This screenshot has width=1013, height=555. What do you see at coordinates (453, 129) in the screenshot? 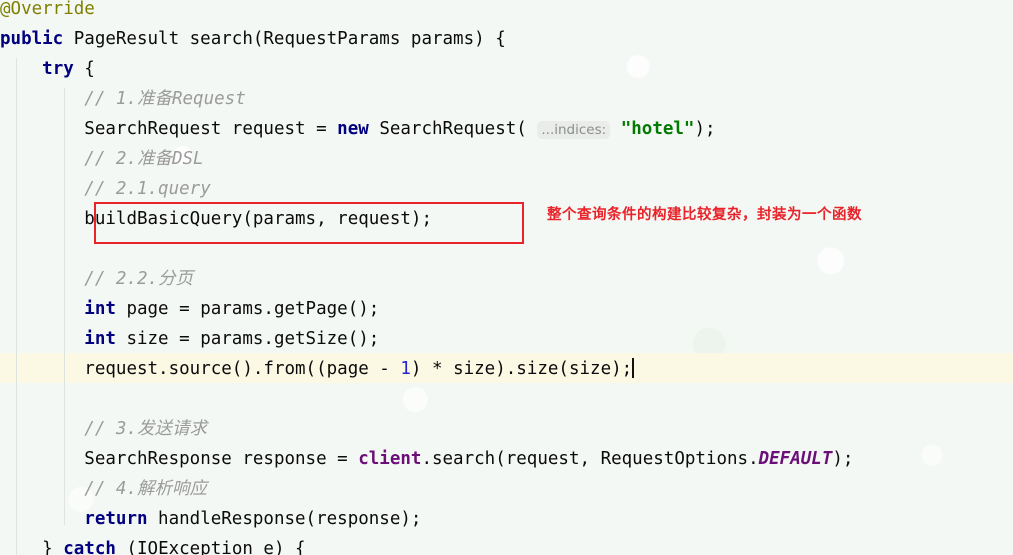
I see `code-token: SearchRequest(` at bounding box center [453, 129].